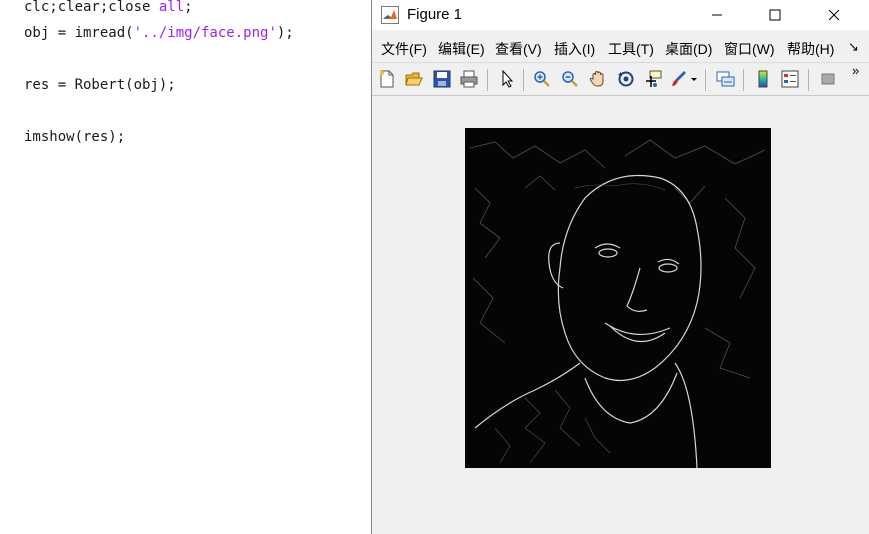 This screenshot has height=534, width=869. I want to click on print-icon, so click(469, 79).